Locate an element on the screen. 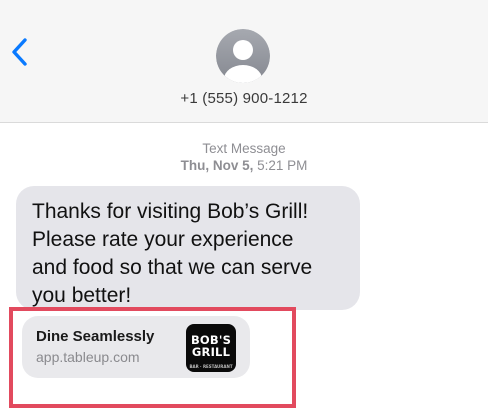 Image resolution: width=488 pixels, height=419 pixels. contact-number: +1 (555) 900-1212 is located at coordinates (244, 98).